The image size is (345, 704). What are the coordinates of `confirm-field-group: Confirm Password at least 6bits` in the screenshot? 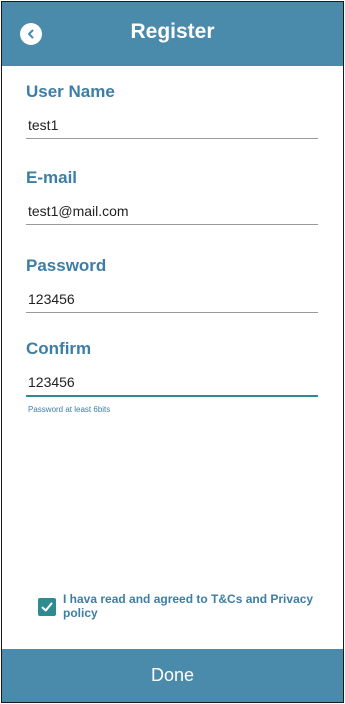 It's located at (172, 376).